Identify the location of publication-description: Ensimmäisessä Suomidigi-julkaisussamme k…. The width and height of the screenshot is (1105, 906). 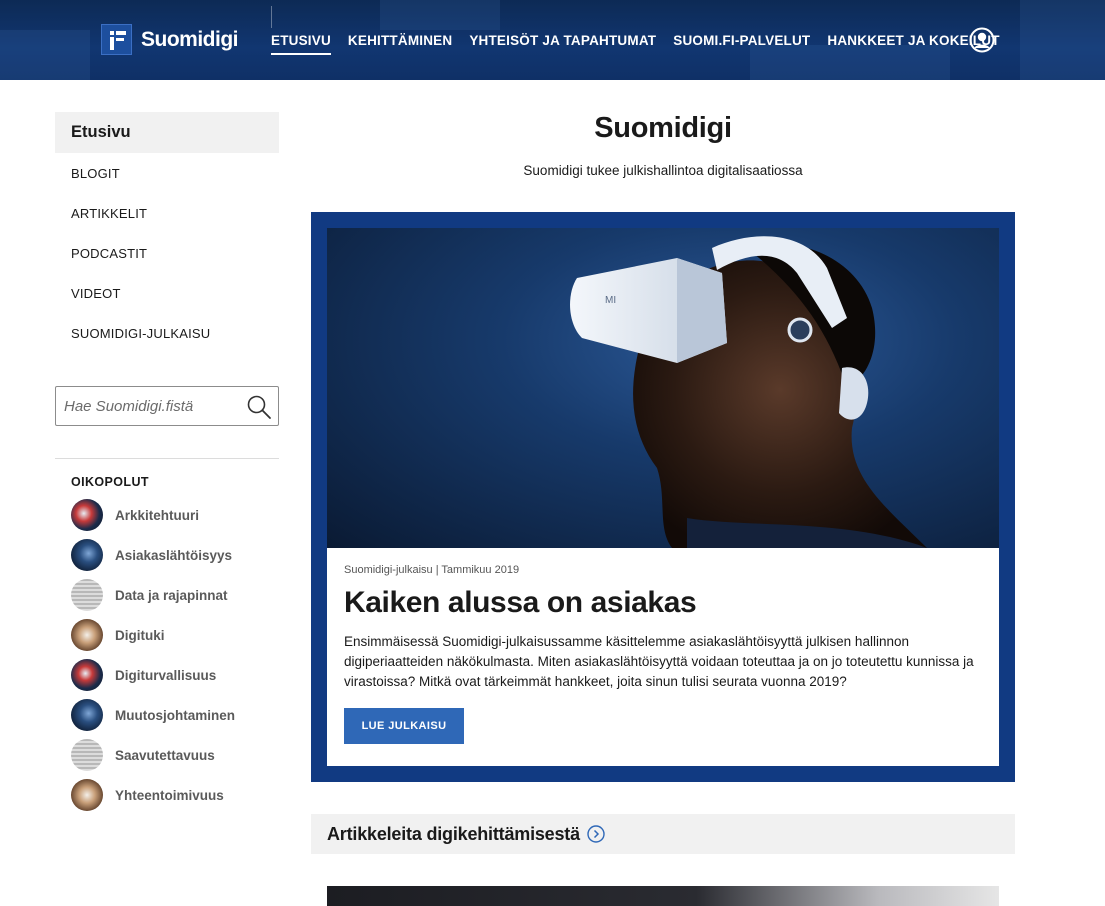
(659, 661).